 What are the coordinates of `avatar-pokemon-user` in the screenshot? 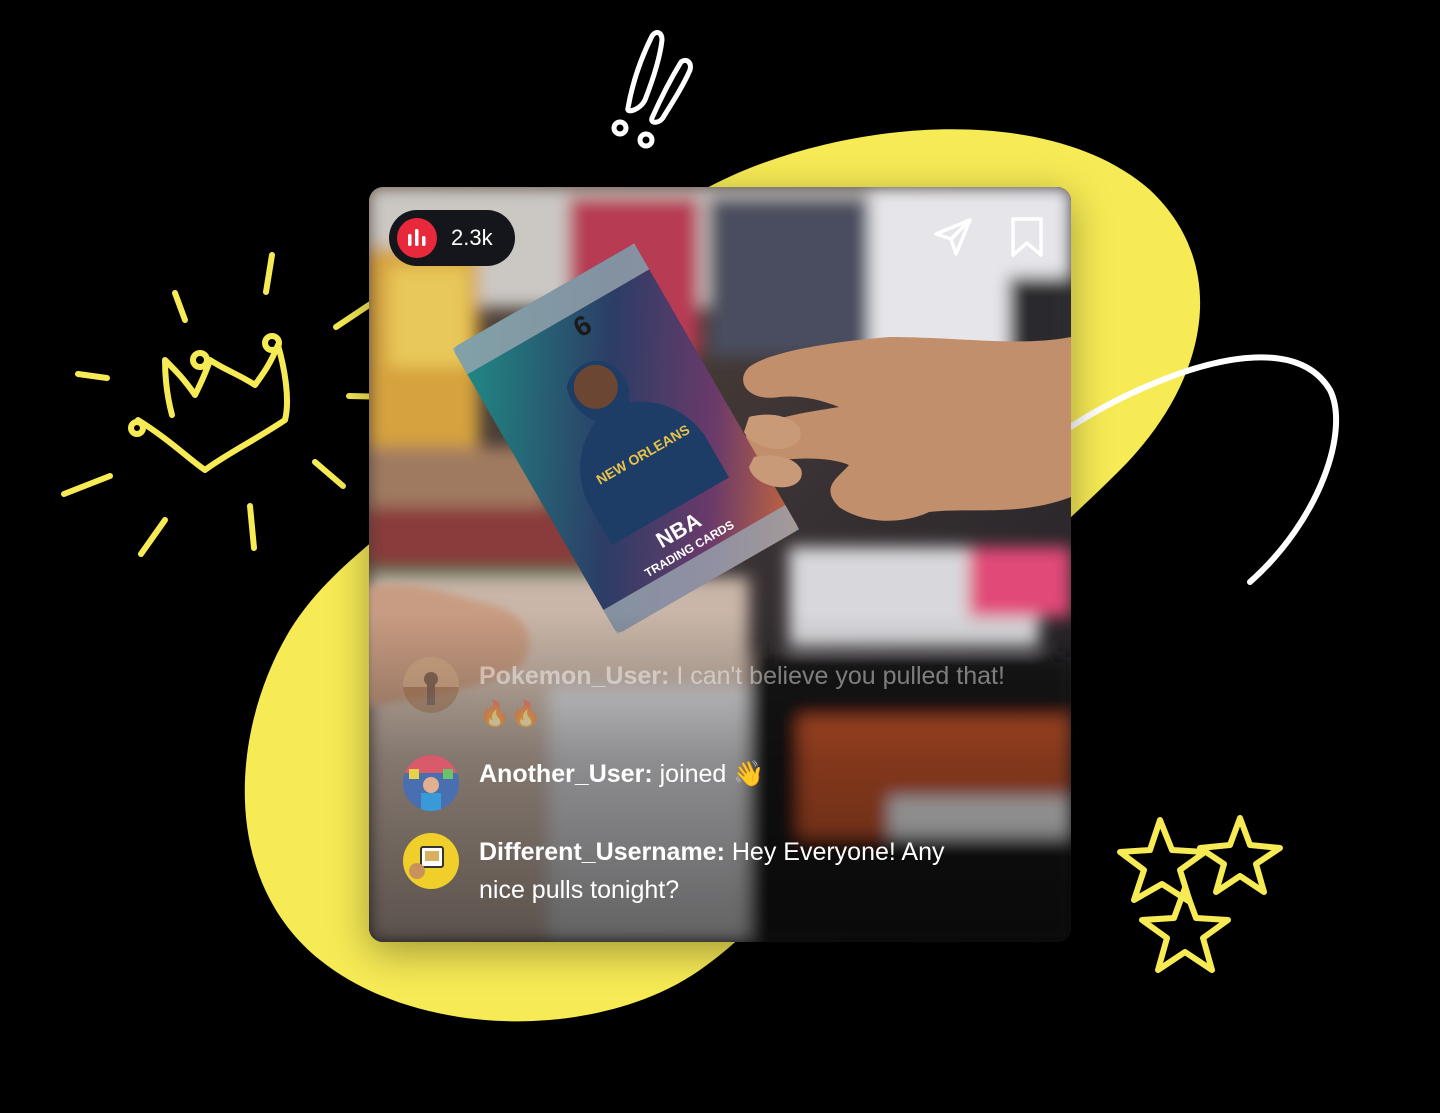 It's located at (431, 685).